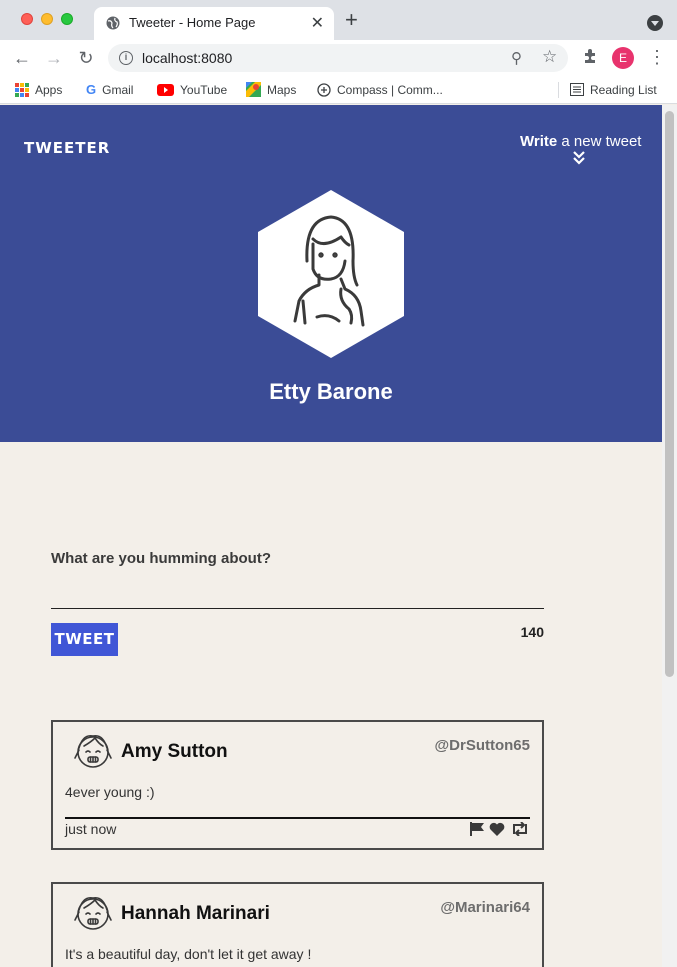 The width and height of the screenshot is (677, 967). What do you see at coordinates (579, 158) in the screenshot?
I see `double-chevron-down-icon` at bounding box center [579, 158].